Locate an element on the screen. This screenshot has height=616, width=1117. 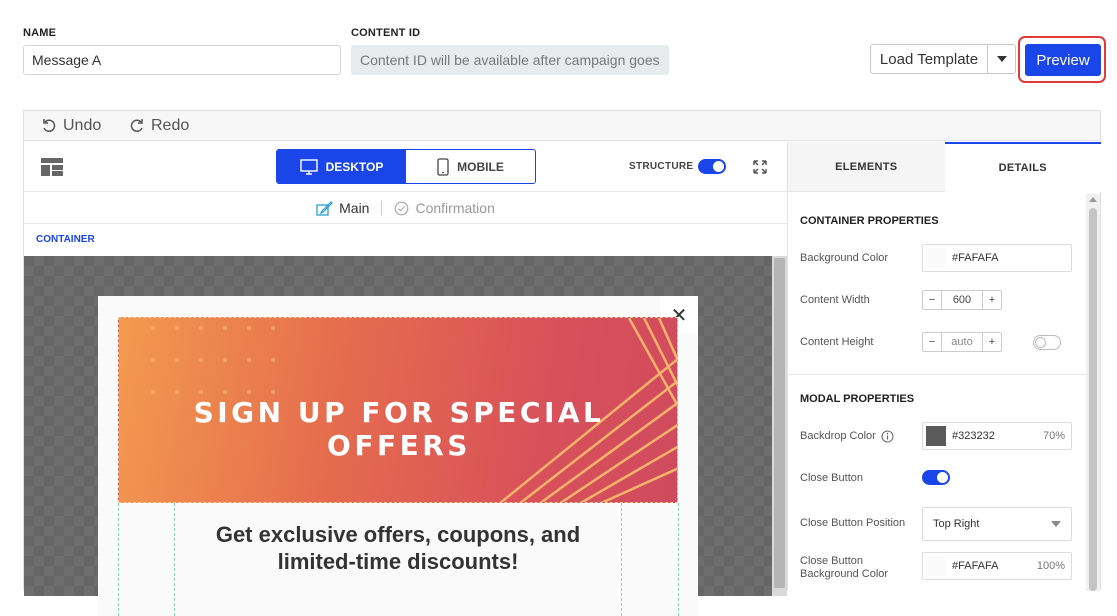
mobile-icon is located at coordinates (443, 166).